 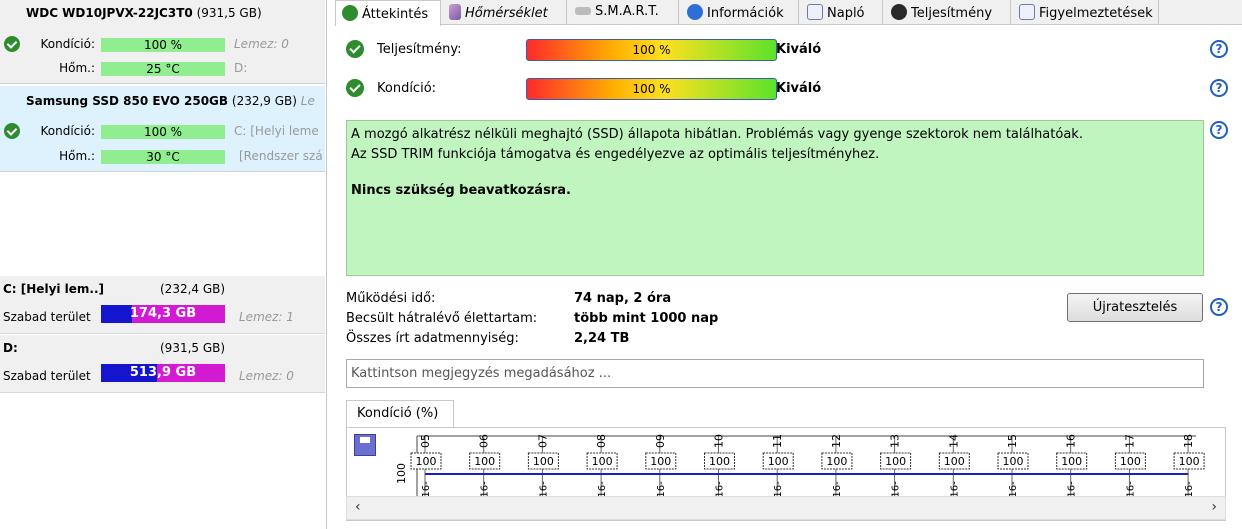 I want to click on retest-button: Újratesztelés, so click(x=1135, y=307).